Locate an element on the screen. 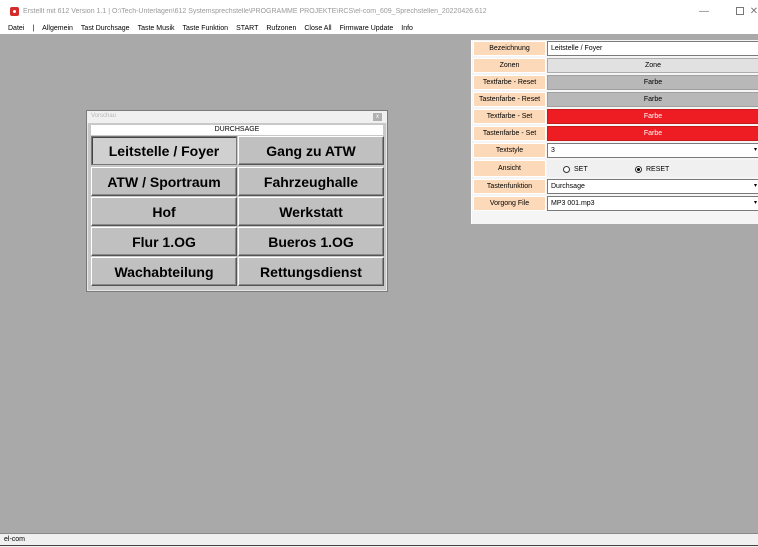 The image size is (758, 547). menu-taste-musik: Taste Musik is located at coordinates (156, 28).